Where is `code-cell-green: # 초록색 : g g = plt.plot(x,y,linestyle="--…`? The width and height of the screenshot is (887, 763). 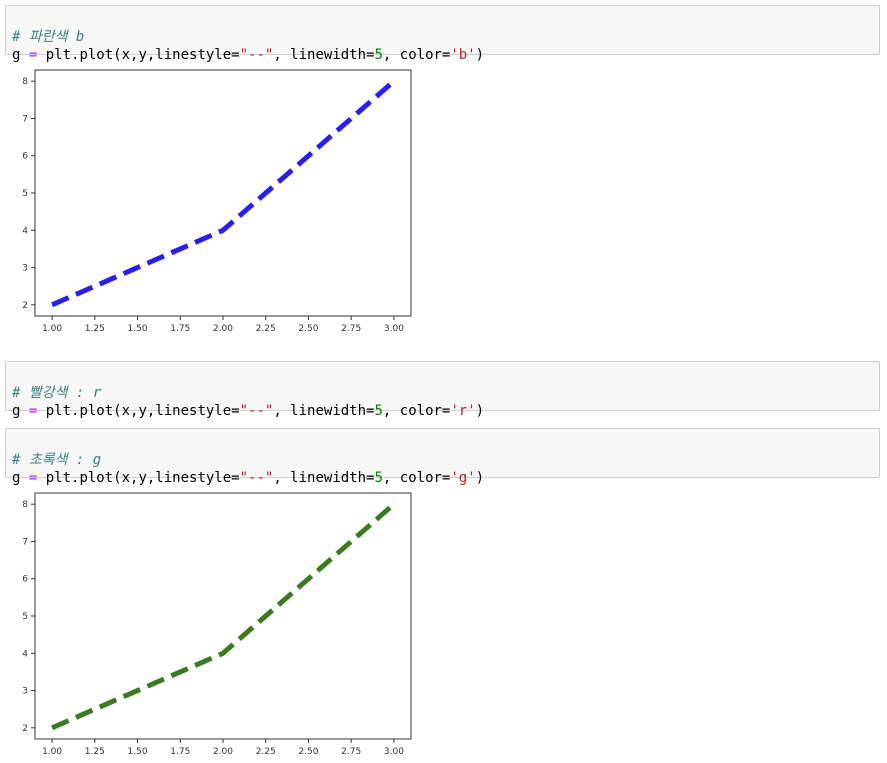
code-cell-green: # 초록색 : g g = plt.plot(x,y,linestyle="--… is located at coordinates (442, 457).